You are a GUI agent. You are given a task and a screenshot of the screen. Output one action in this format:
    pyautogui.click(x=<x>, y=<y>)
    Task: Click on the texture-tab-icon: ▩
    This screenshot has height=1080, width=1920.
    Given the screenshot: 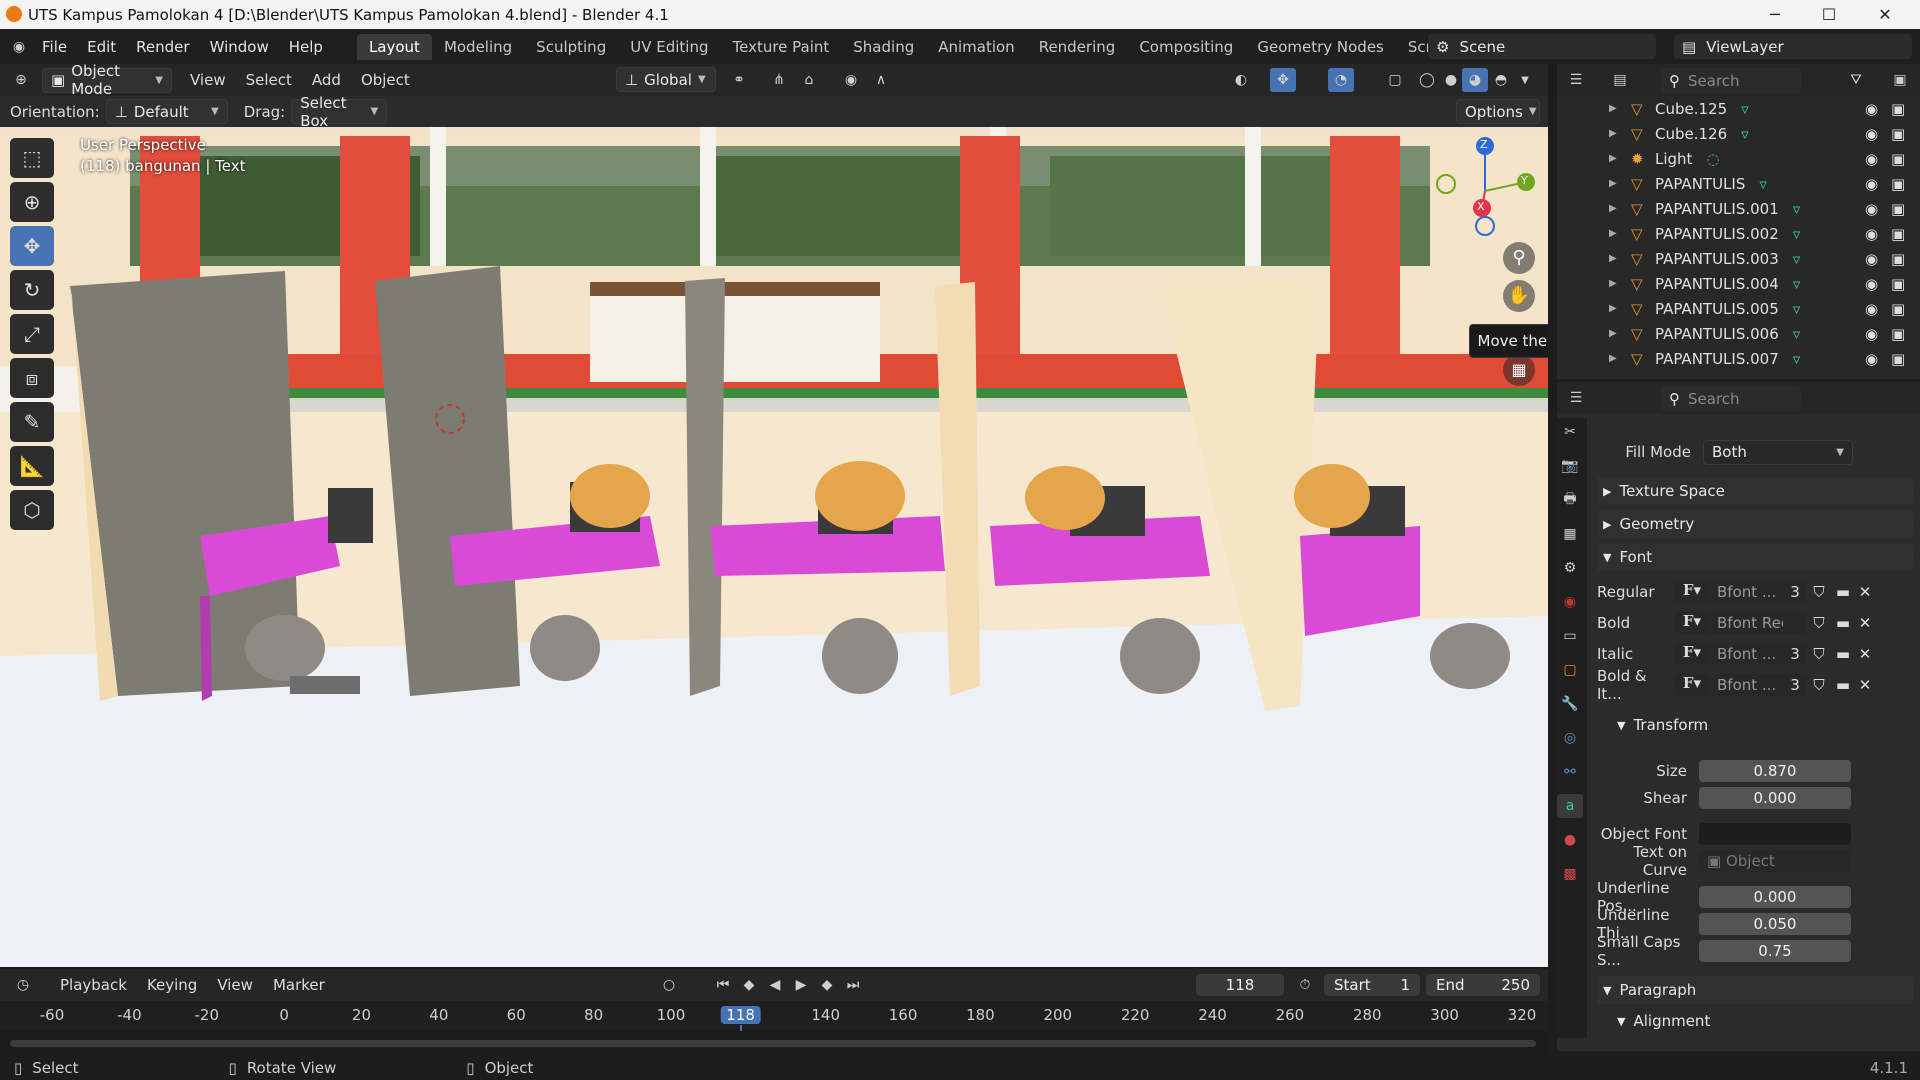 What is the action you would take?
    pyautogui.click(x=1570, y=874)
    